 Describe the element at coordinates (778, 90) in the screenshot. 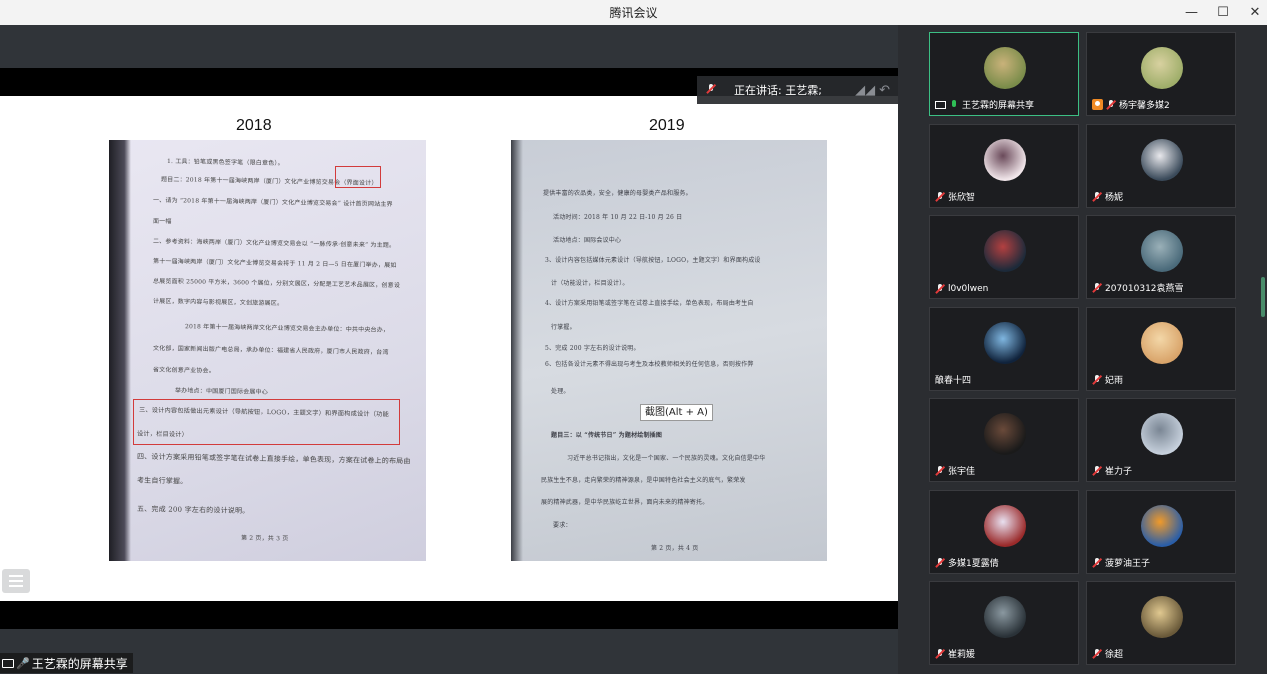

I see `speaking-label: 正在讲话: 王艺霖;` at that location.